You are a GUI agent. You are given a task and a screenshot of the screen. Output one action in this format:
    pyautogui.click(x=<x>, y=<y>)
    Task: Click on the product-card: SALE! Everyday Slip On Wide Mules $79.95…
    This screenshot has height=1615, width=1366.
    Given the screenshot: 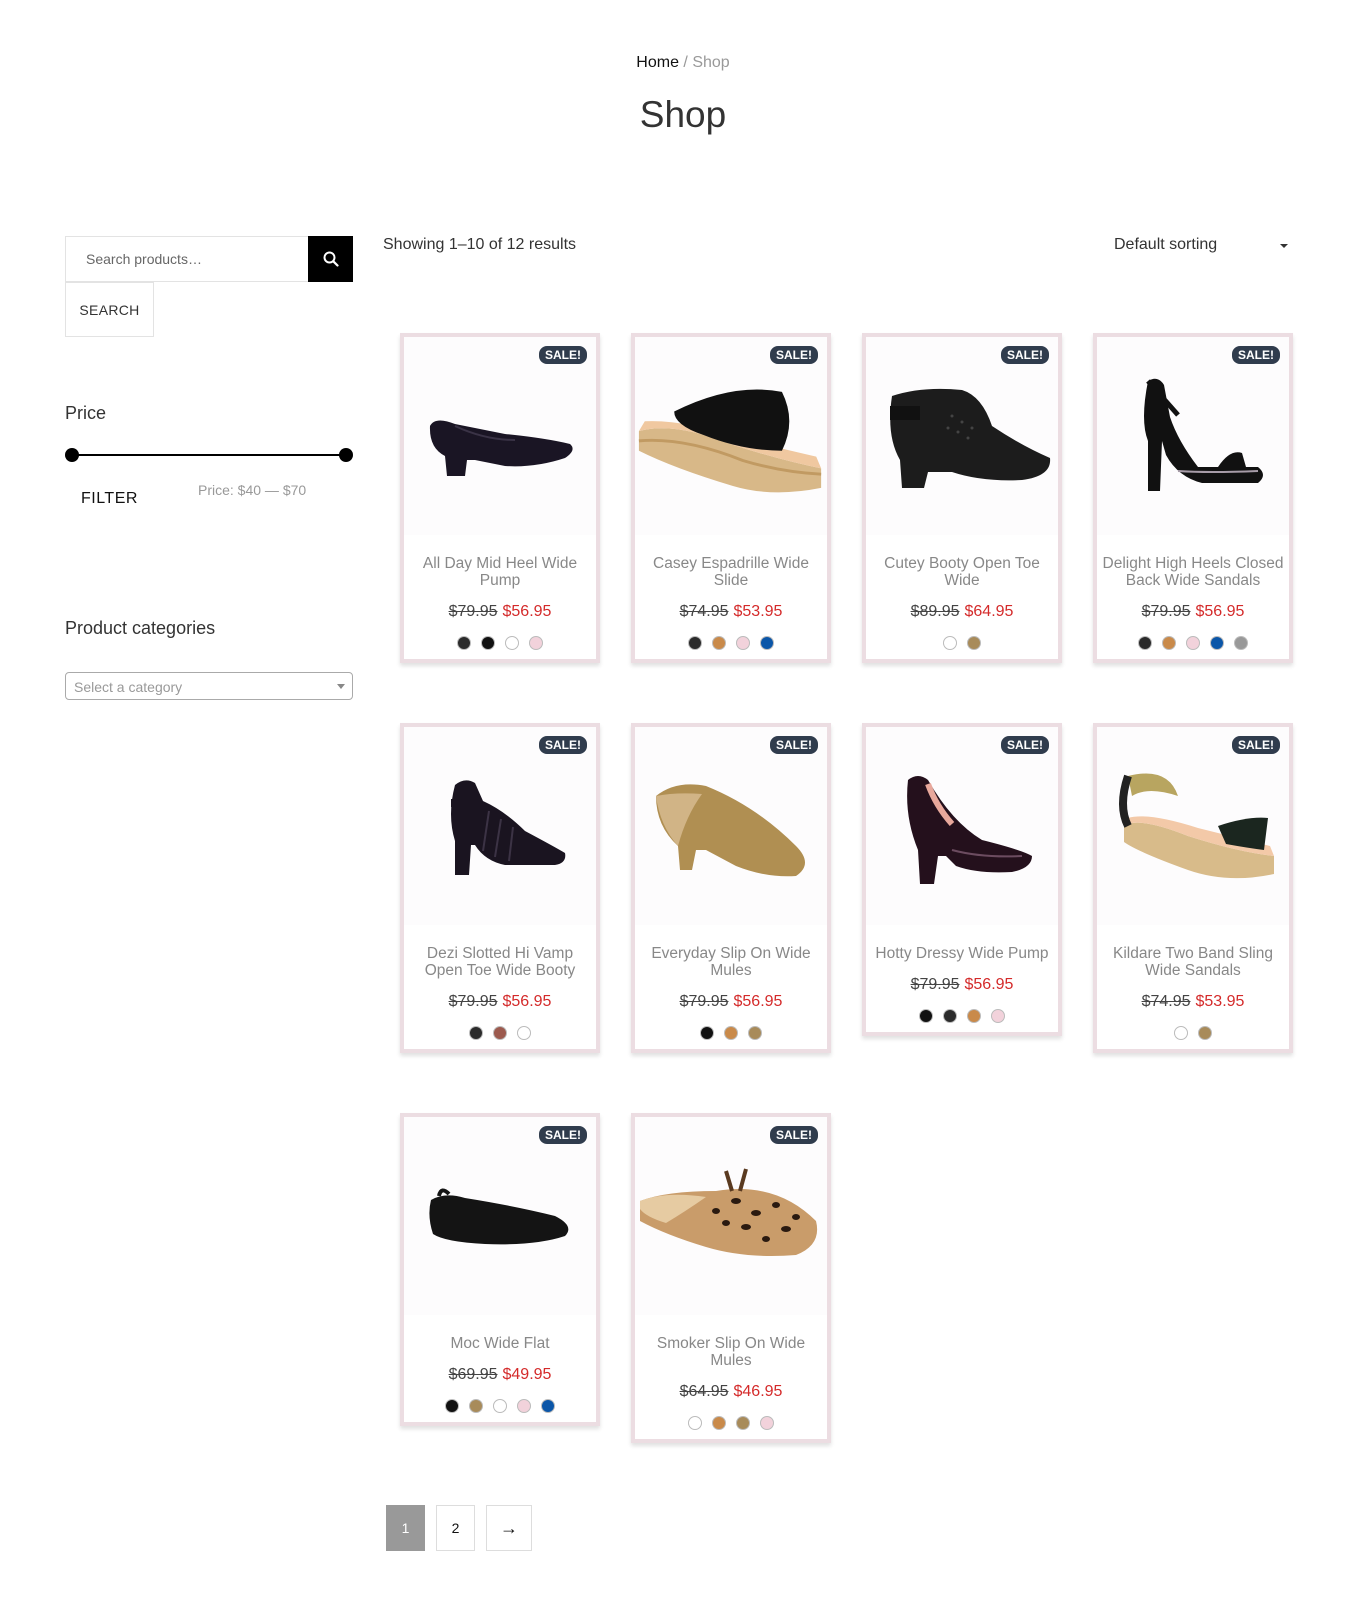 What is the action you would take?
    pyautogui.click(x=731, y=888)
    